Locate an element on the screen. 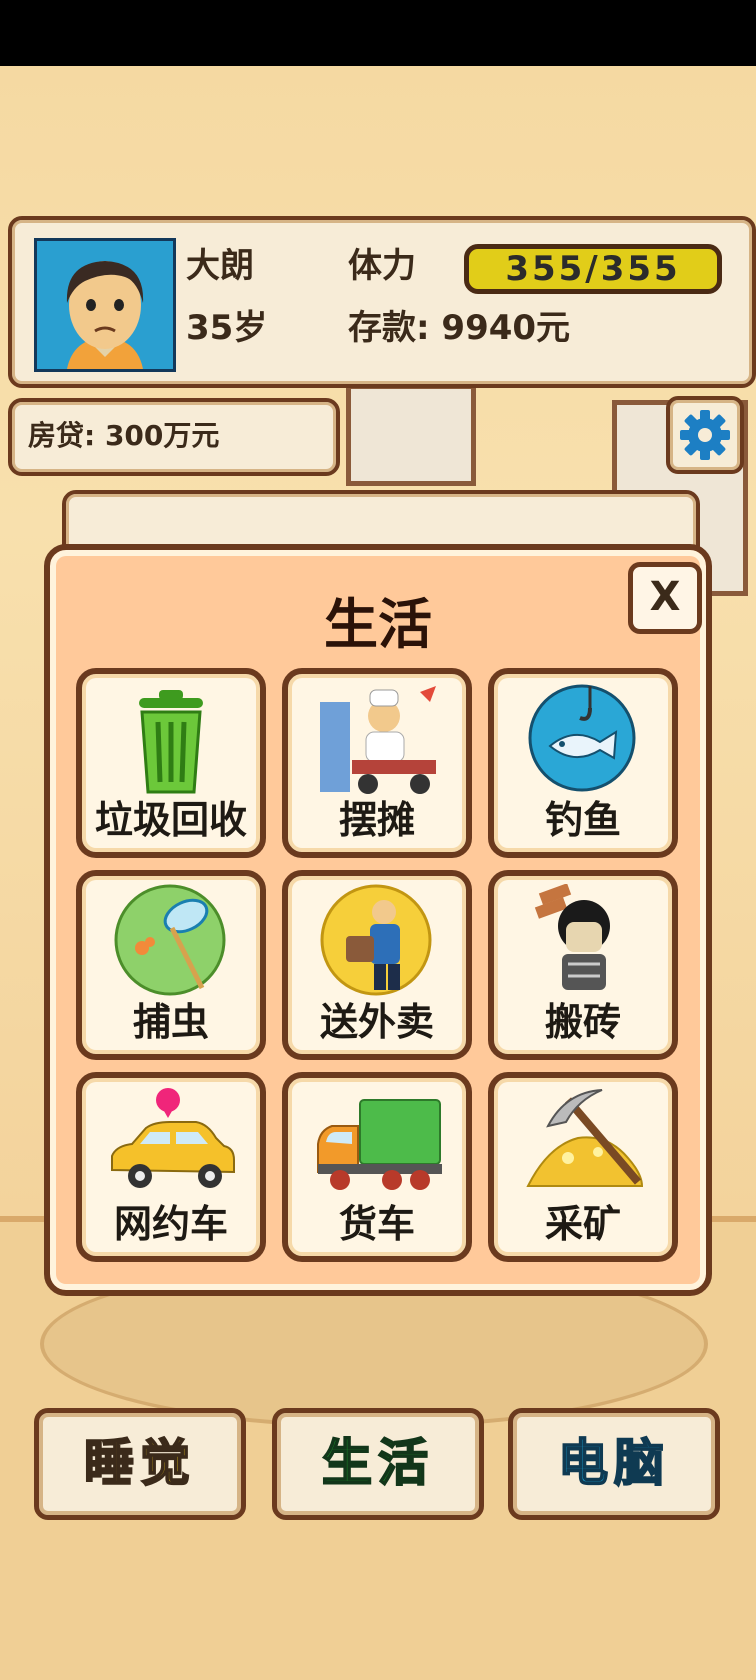 This screenshot has height=1680, width=756. life-button: 生活 is located at coordinates (378, 1464).